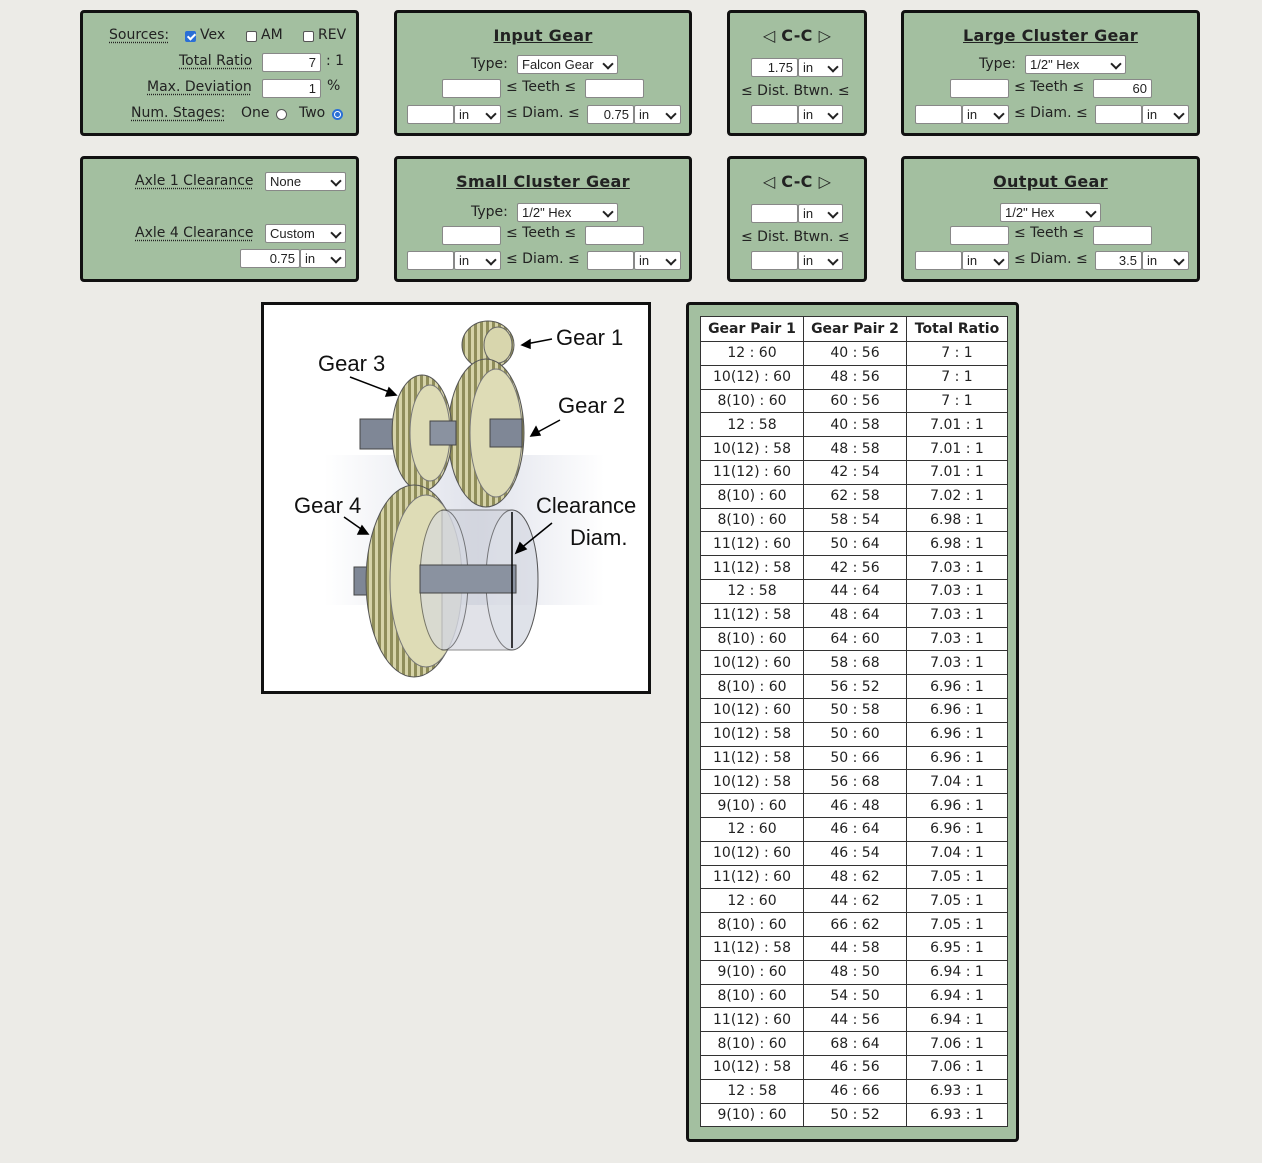 The height and width of the screenshot is (1163, 1262). What do you see at coordinates (820, 260) in the screenshot?
I see `cc2-dist-unit: in` at bounding box center [820, 260].